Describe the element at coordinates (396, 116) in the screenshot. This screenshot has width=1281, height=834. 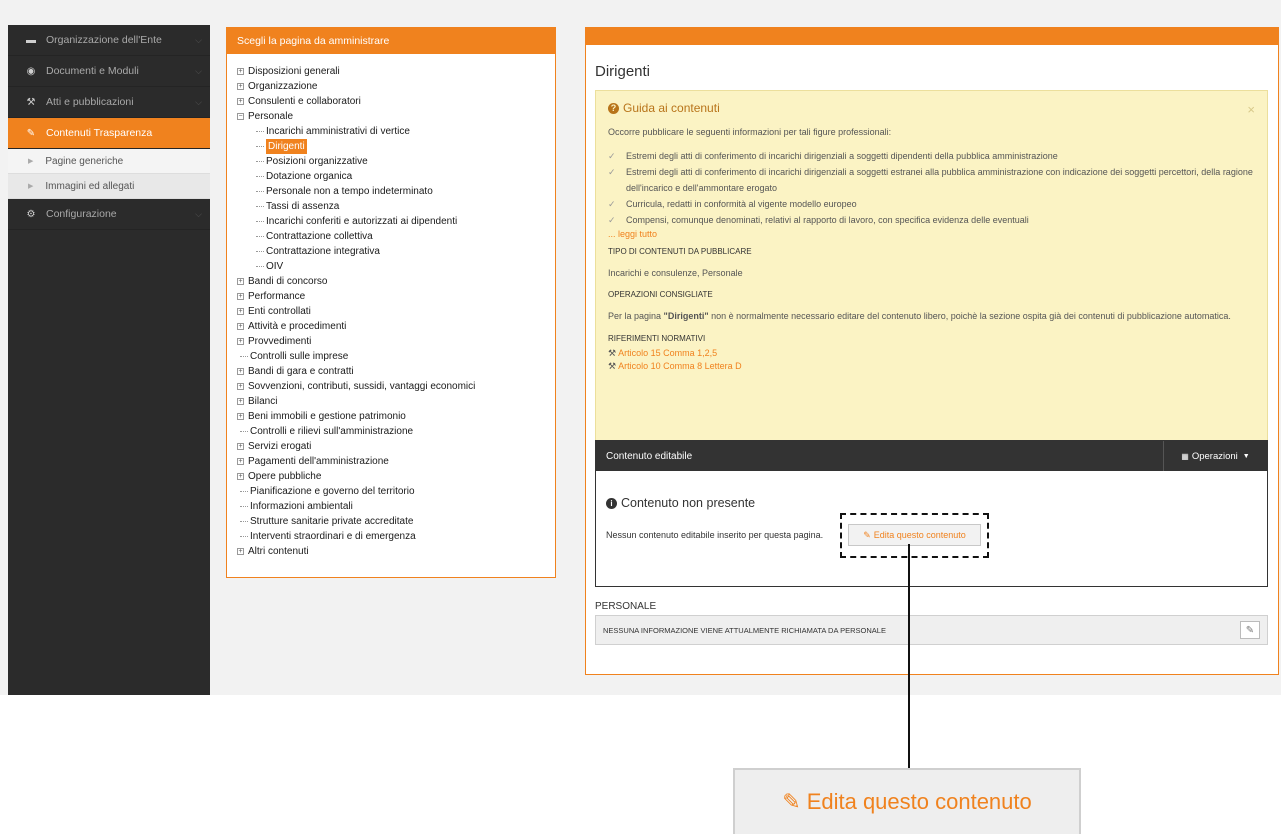
I see `tree-item: − Personale` at that location.